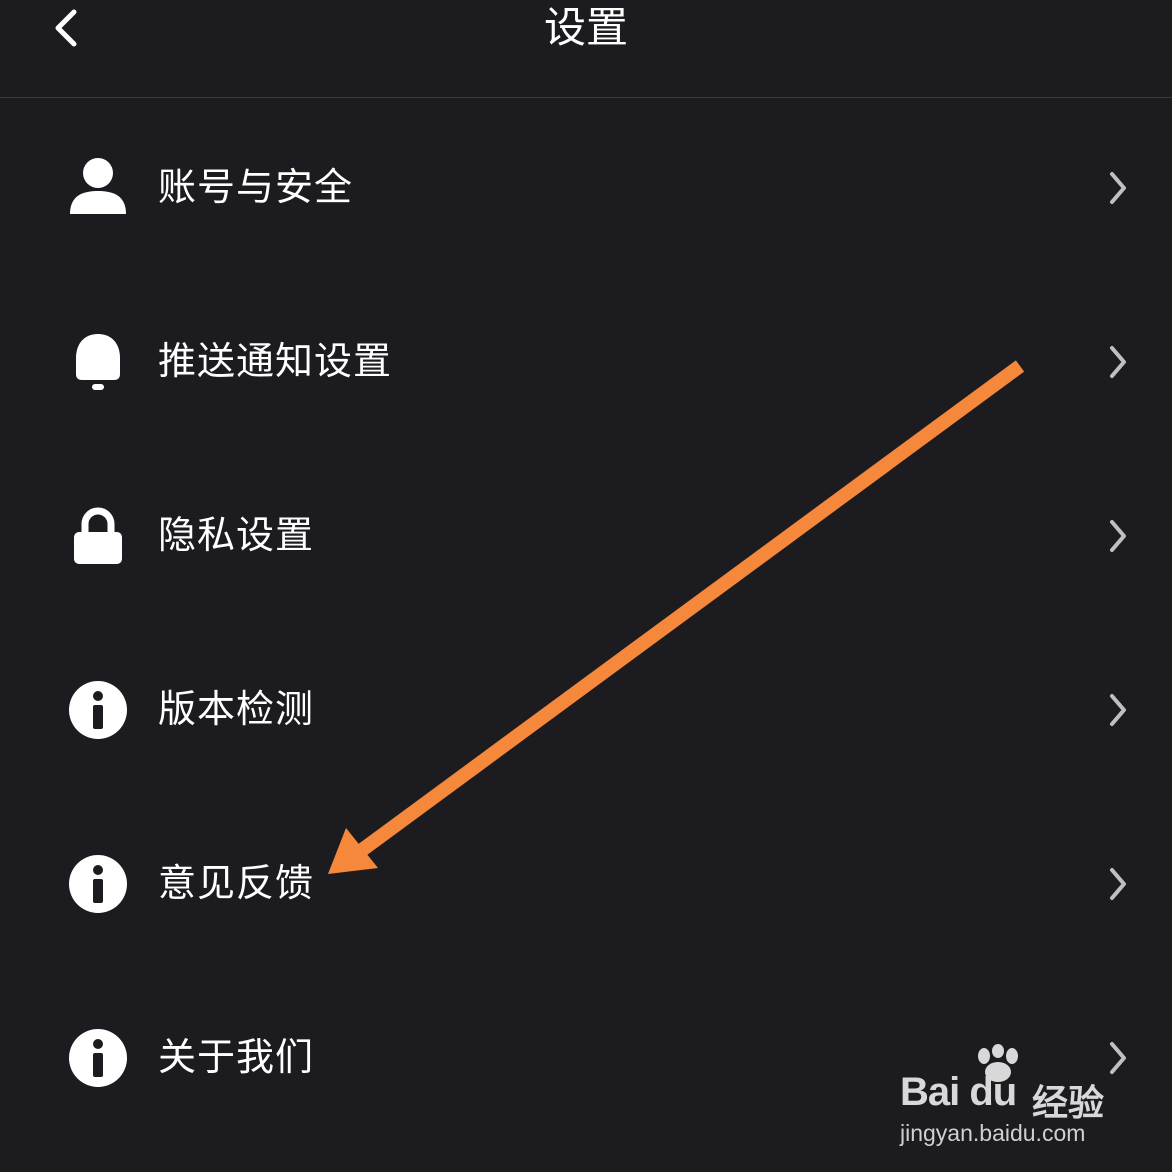 This screenshot has height=1172, width=1172. I want to click on baidu-jingyan-watermark: Bai du 经验 jingyan.baidu.com, so click(1006, 1095).